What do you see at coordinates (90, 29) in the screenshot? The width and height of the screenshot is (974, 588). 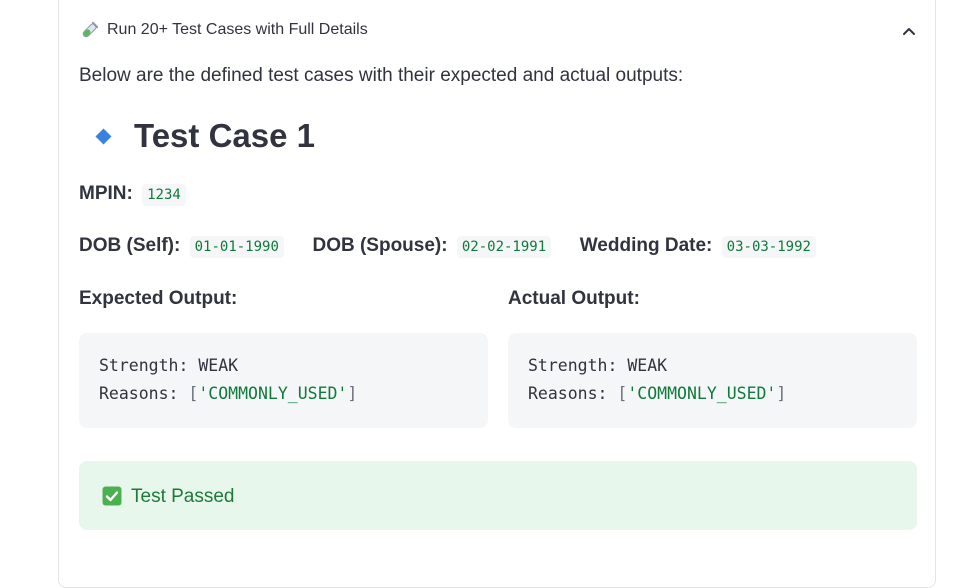 I see `test-tube-icon` at bounding box center [90, 29].